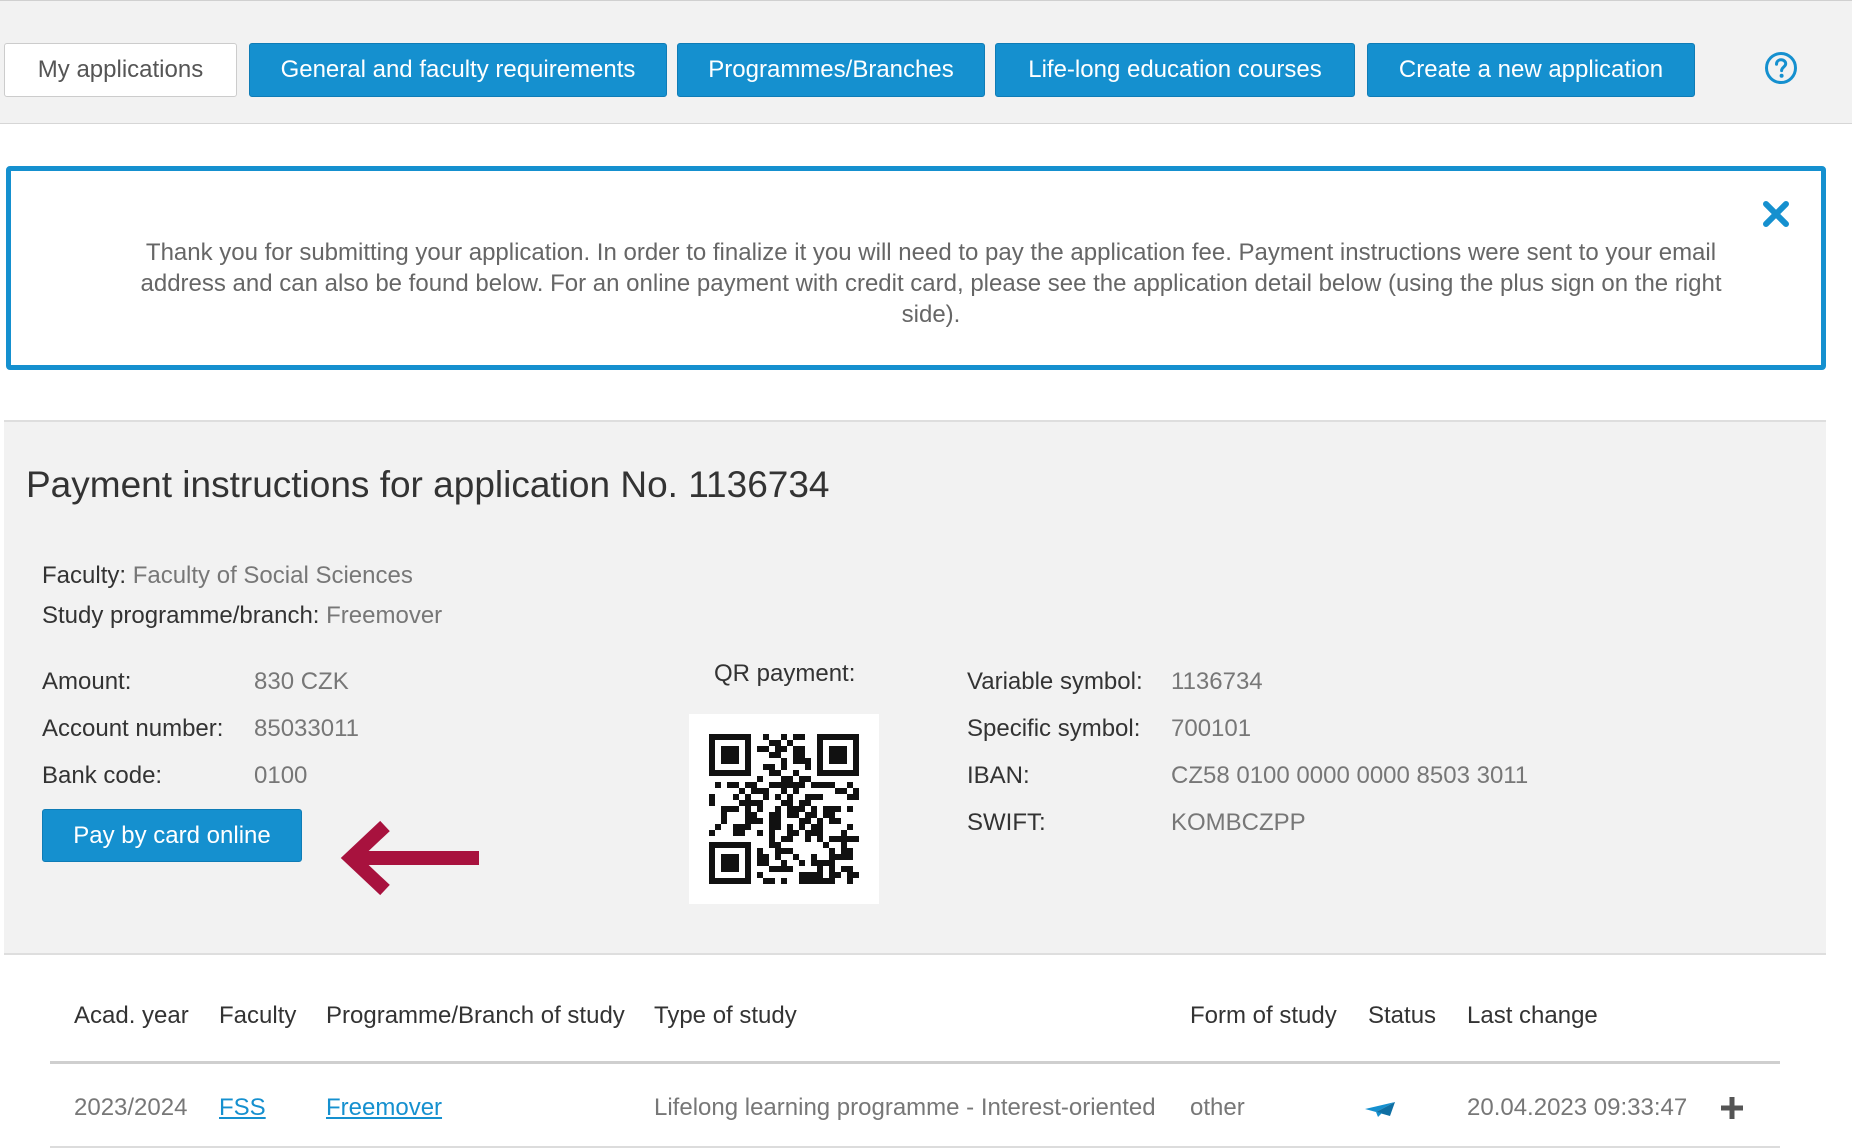 This screenshot has height=1148, width=1870. What do you see at coordinates (1054, 728) in the screenshot?
I see `specific-symbol-label: Specific symbol:` at bounding box center [1054, 728].